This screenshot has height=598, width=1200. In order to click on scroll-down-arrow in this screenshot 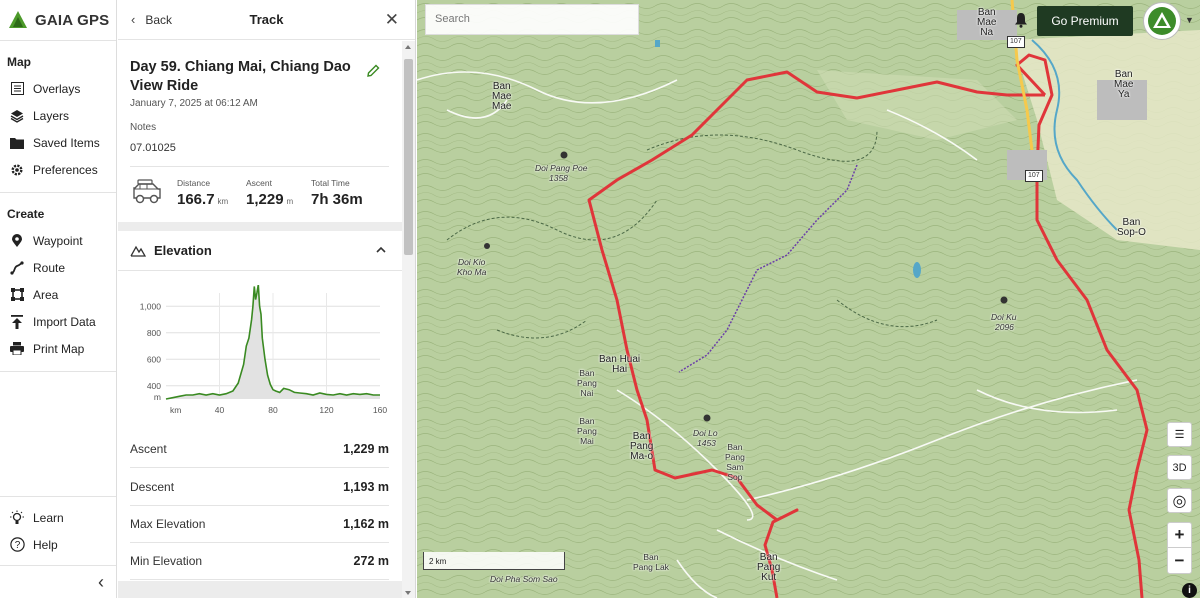, I will do `click(408, 593)`.